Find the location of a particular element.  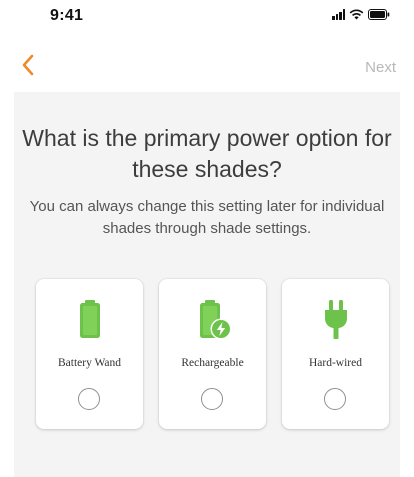

option-label: Hard-wired is located at coordinates (335, 363).